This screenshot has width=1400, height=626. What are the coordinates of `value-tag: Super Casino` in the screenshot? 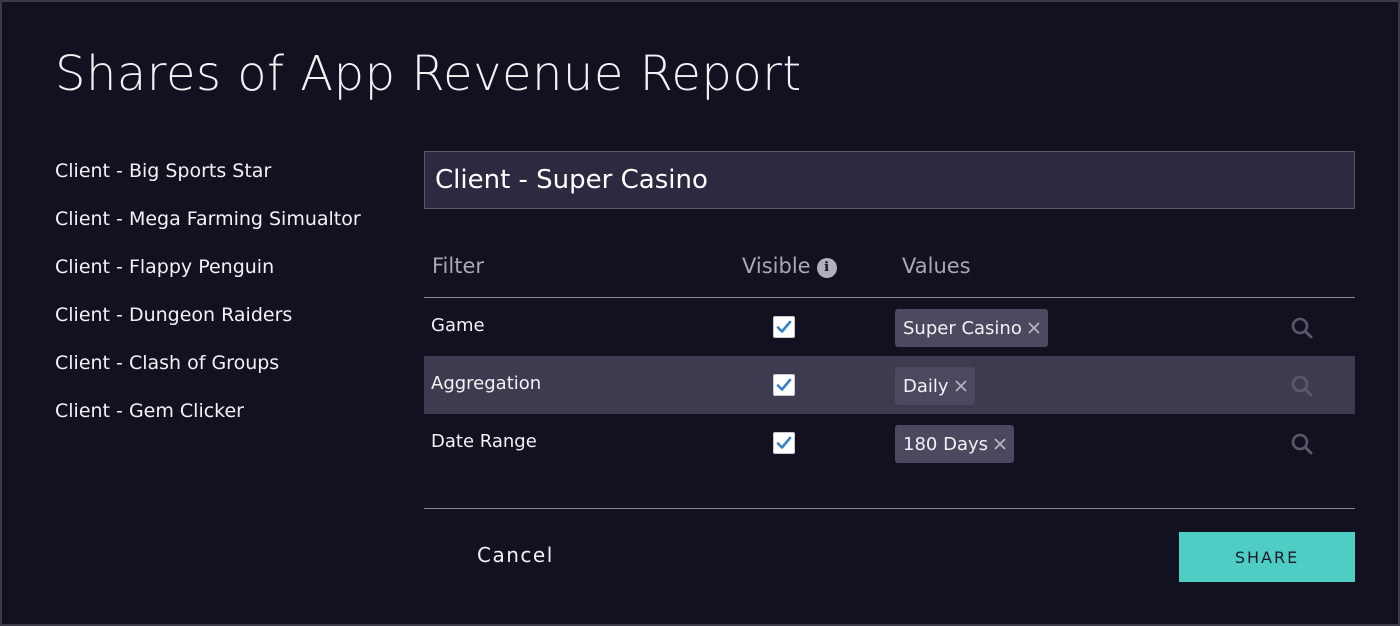 It's located at (971, 328).